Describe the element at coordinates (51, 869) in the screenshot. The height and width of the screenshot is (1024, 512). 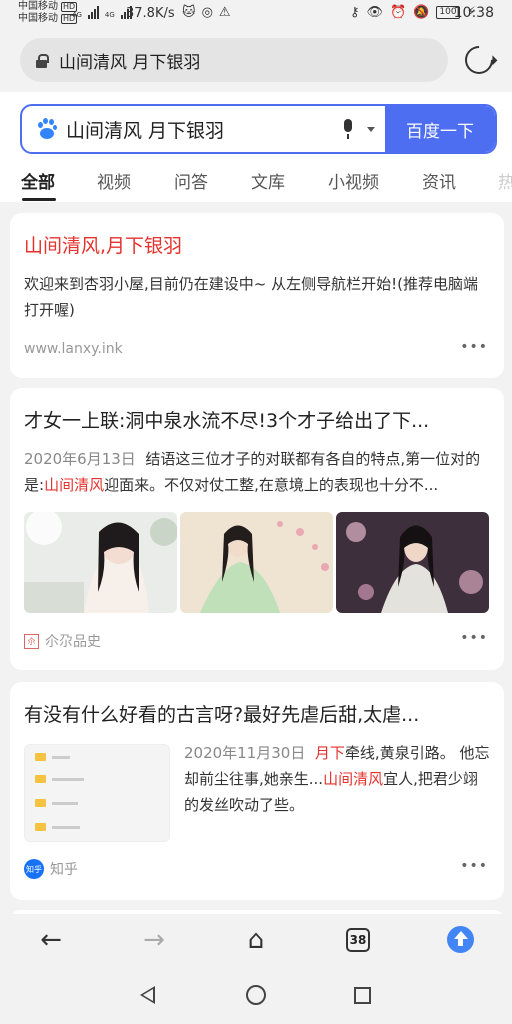
I see `result-source: 知乎 知乎` at that location.